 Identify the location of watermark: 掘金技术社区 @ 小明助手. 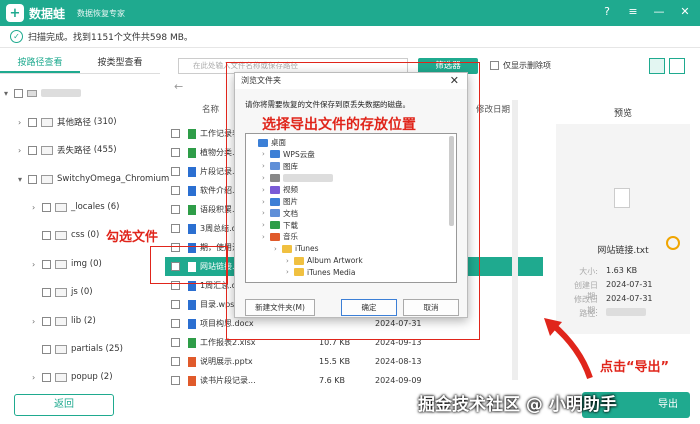
(517, 405).